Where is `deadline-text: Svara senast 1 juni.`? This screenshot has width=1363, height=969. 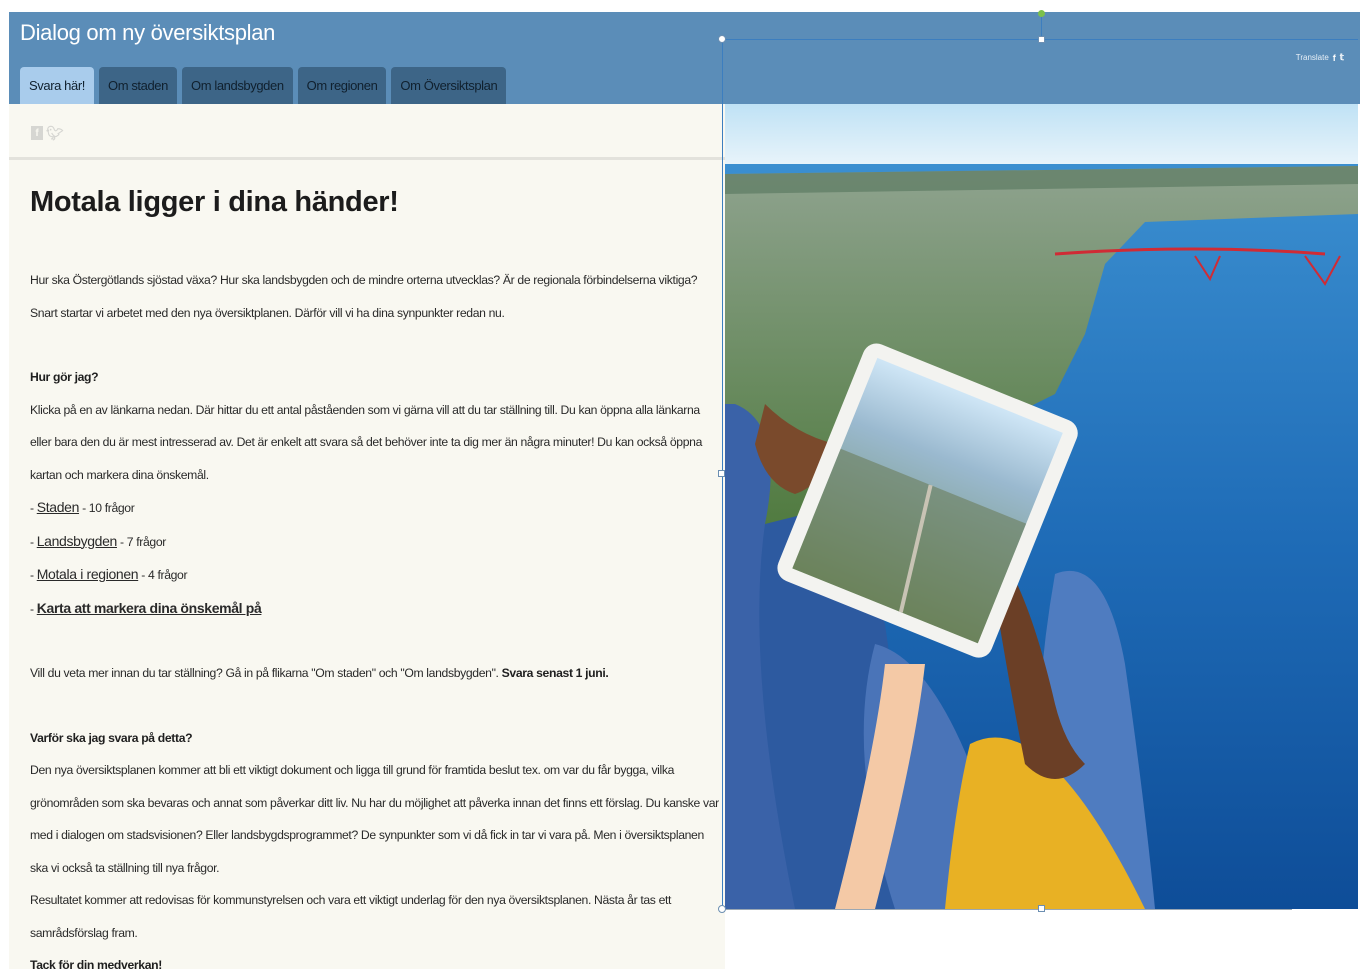
deadline-text: Svara senast 1 juni. is located at coordinates (555, 673).